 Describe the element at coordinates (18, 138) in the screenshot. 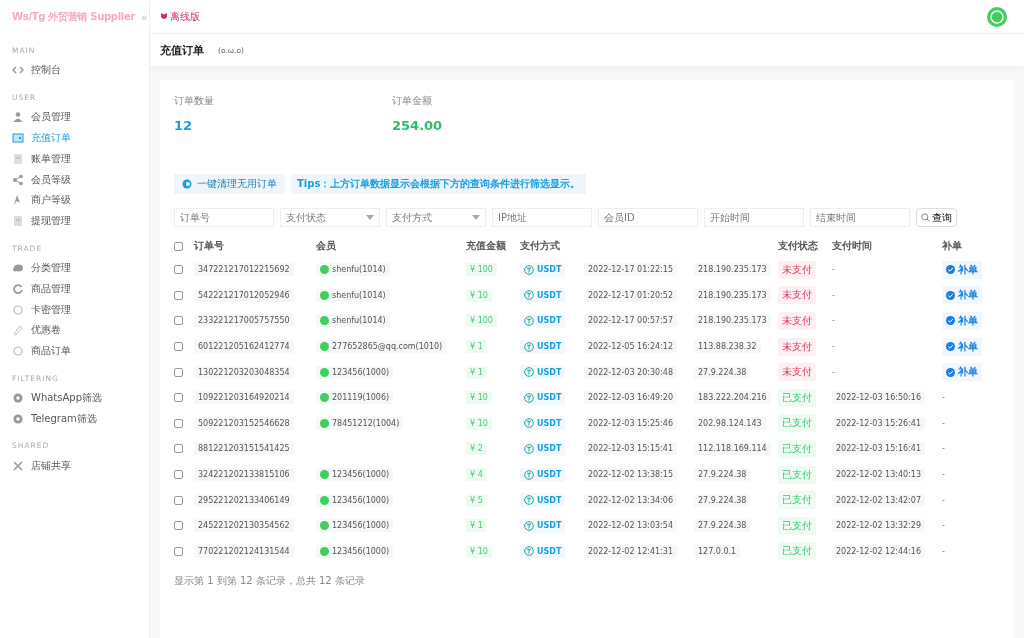

I see `card-icon` at that location.